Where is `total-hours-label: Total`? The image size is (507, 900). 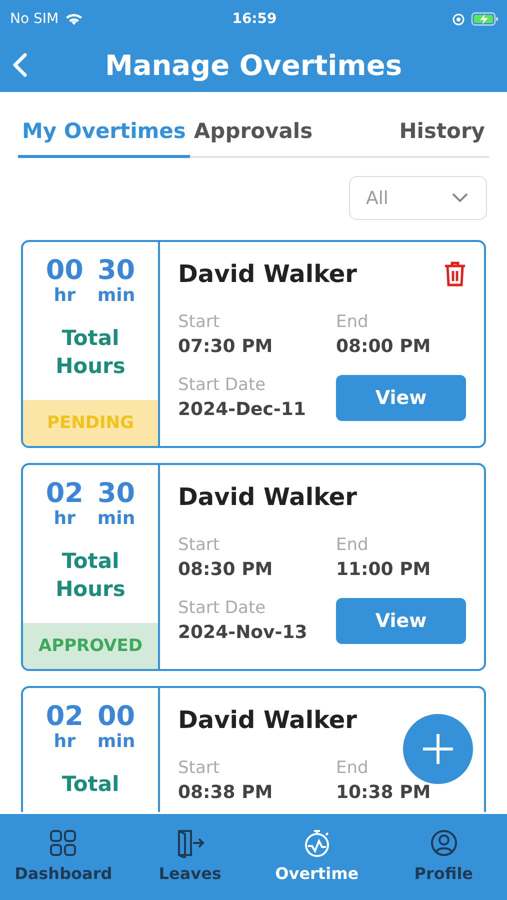 total-hours-label: Total is located at coordinates (90, 784).